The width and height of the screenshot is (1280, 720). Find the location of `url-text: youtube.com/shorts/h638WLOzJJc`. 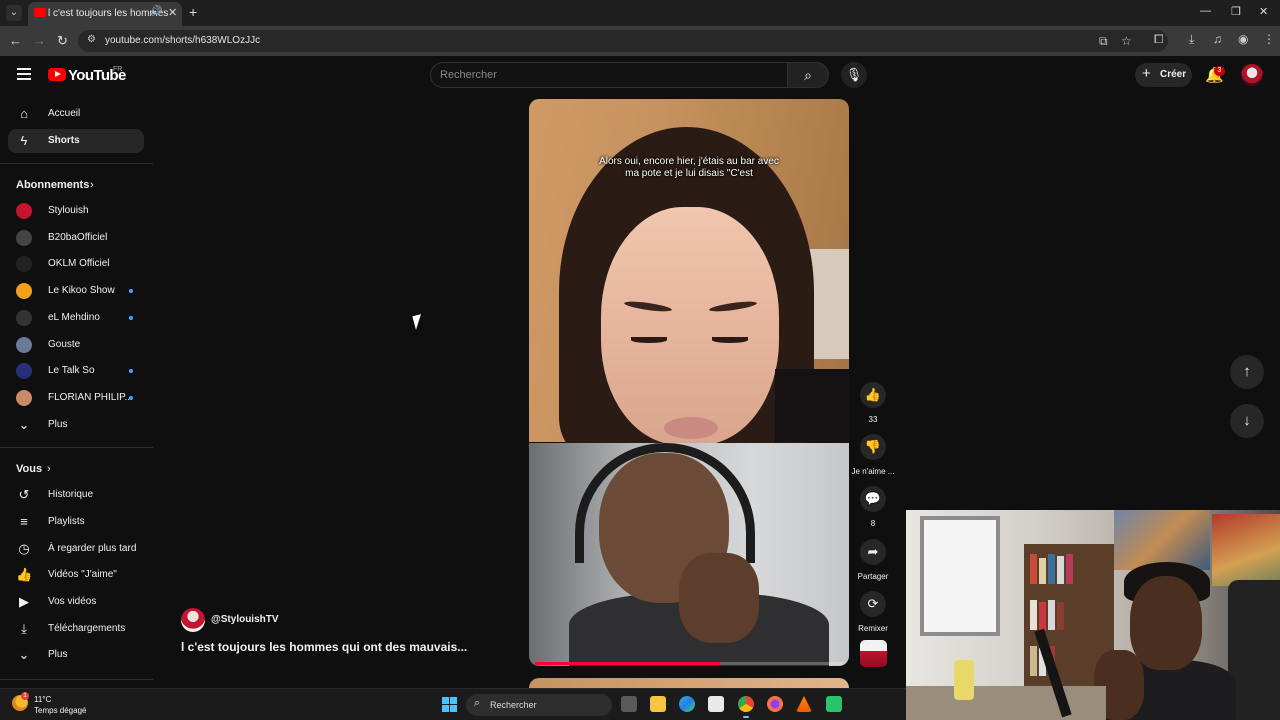

url-text: youtube.com/shorts/h638WLOzJJc is located at coordinates (183, 40).